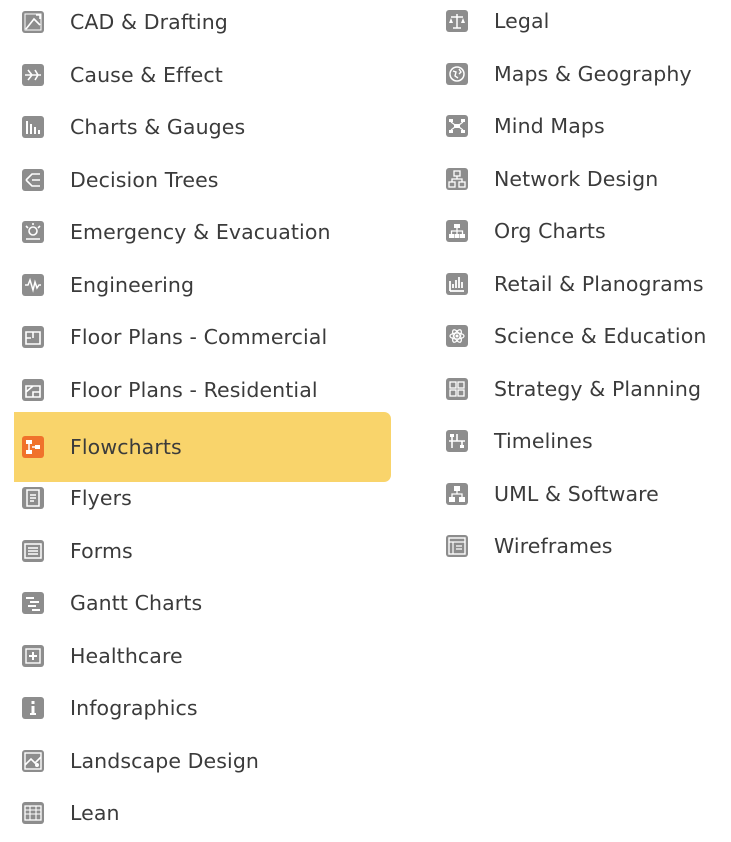 This screenshot has height=842, width=731. I want to click on category-label: Science & Education, so click(600, 336).